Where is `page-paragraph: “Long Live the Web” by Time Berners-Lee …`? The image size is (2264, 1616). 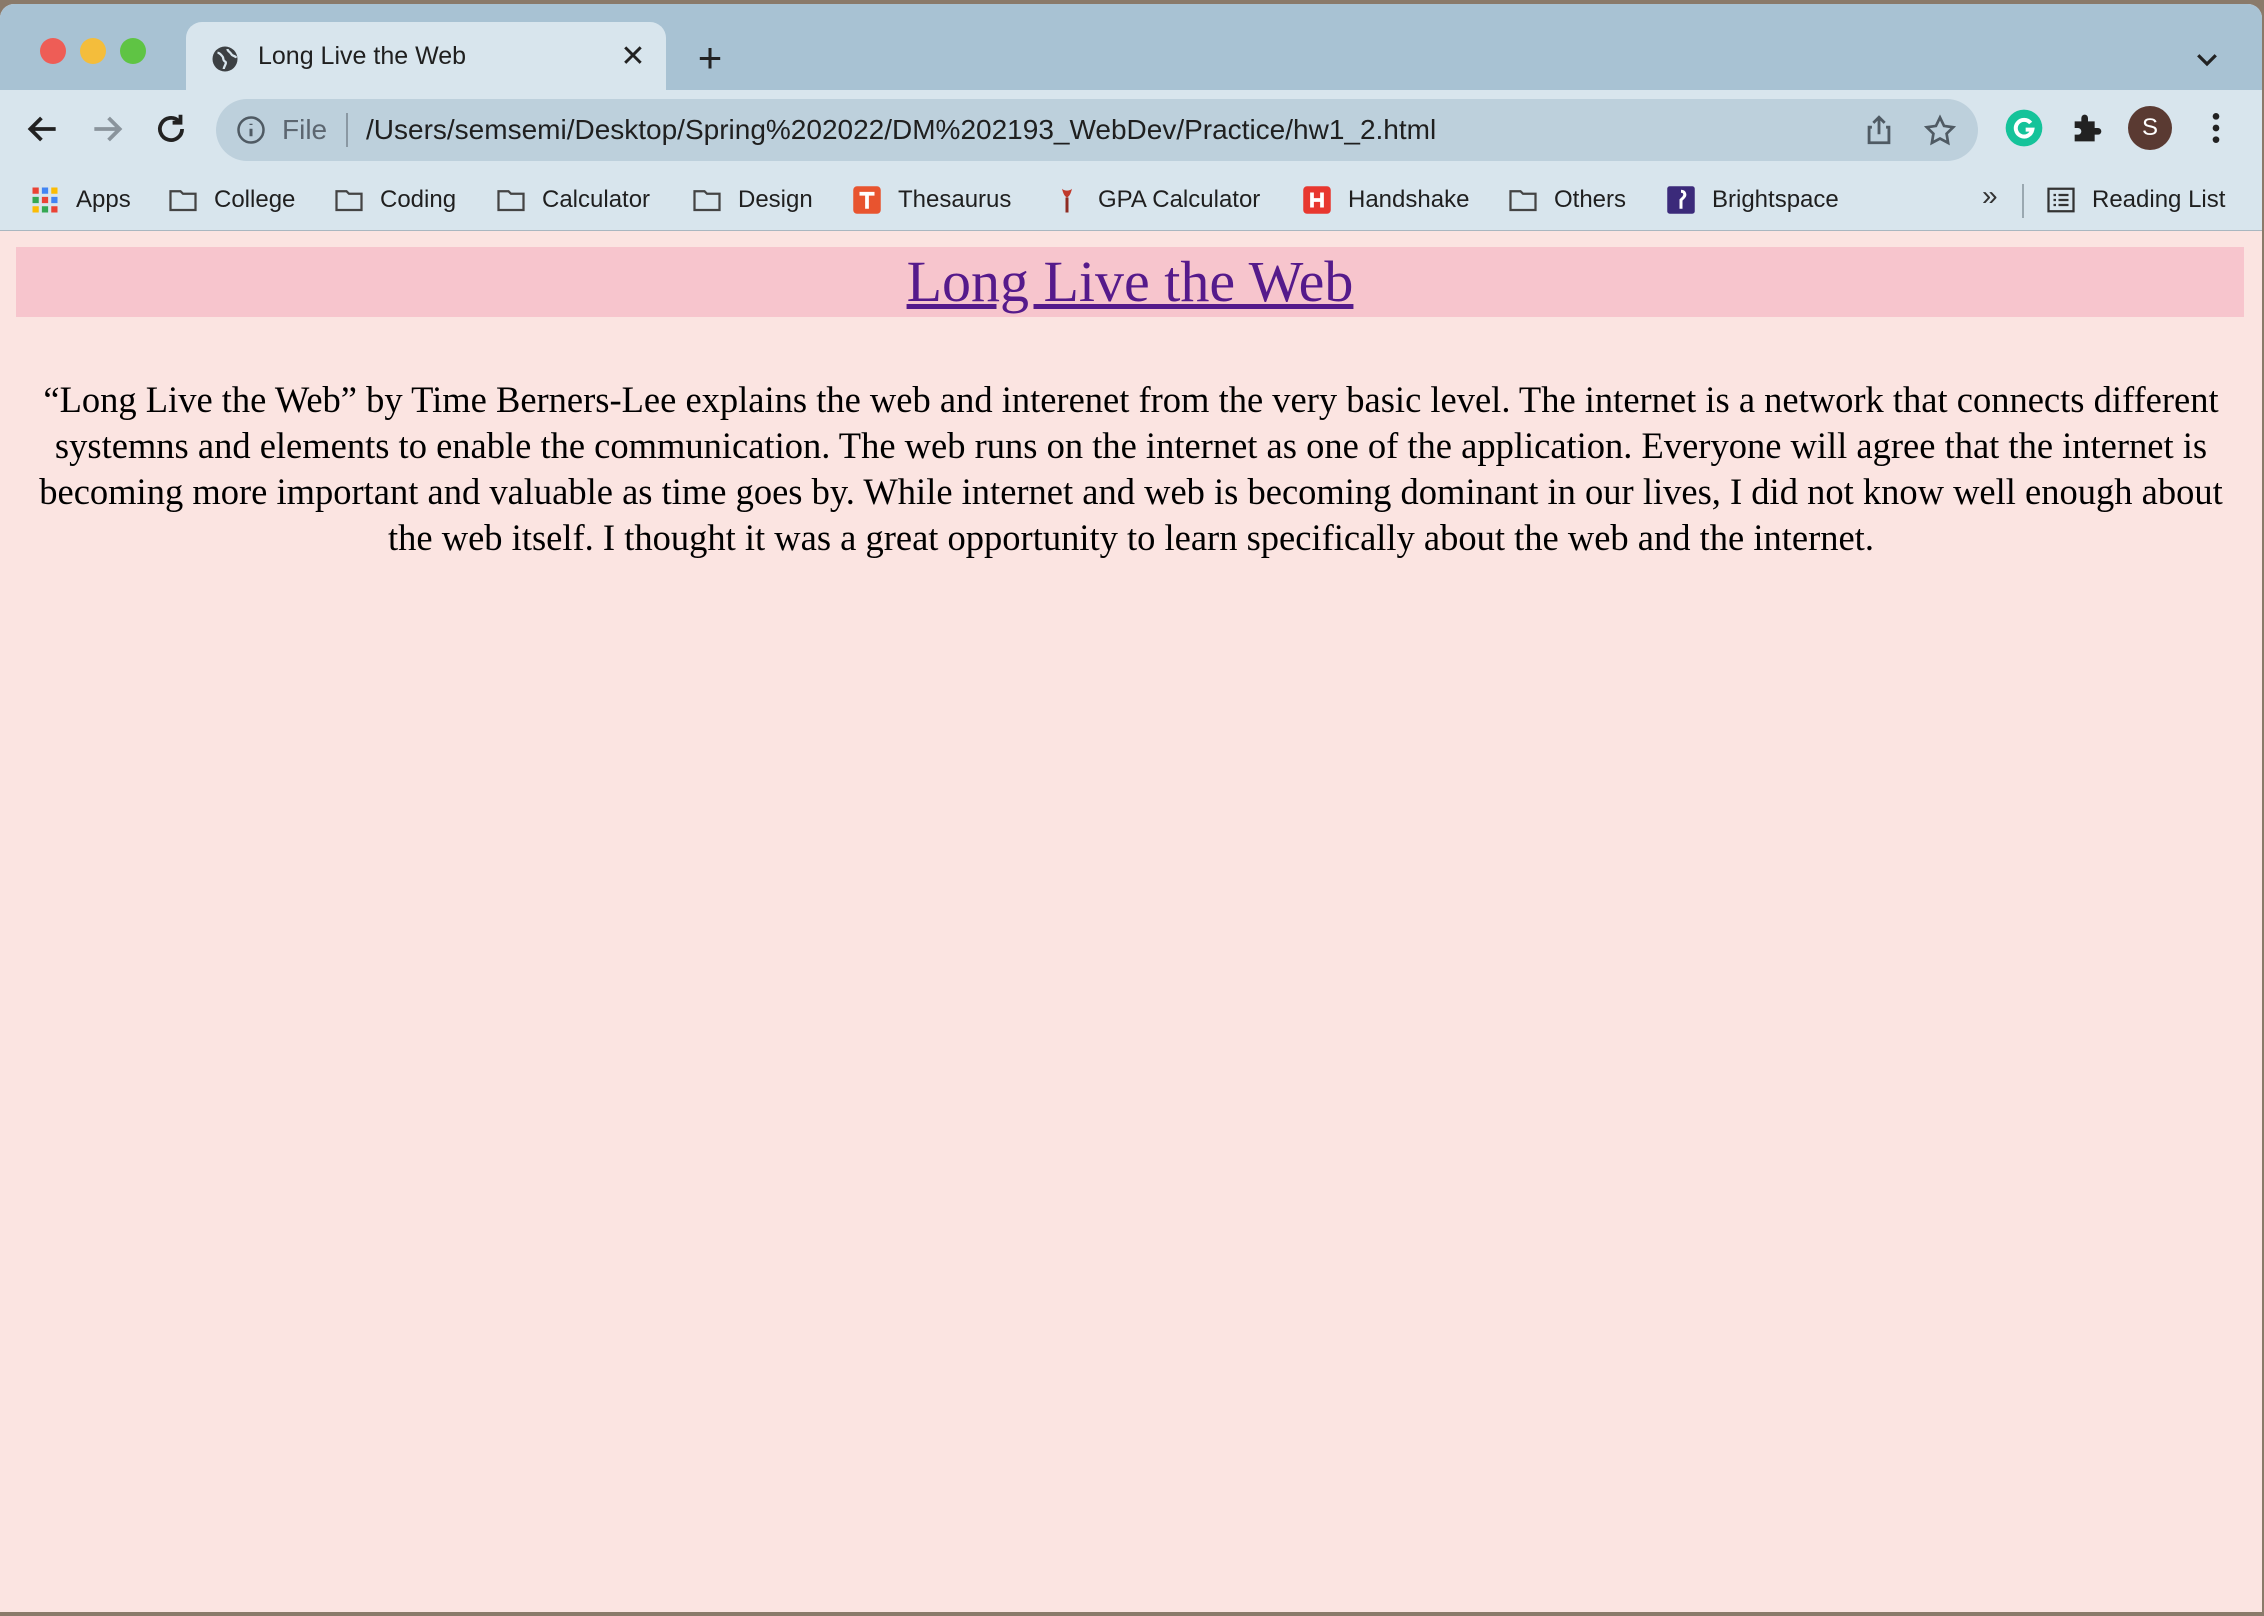
page-paragraph: “Long Live the Web” by Time Berners-Lee … is located at coordinates (1131, 468).